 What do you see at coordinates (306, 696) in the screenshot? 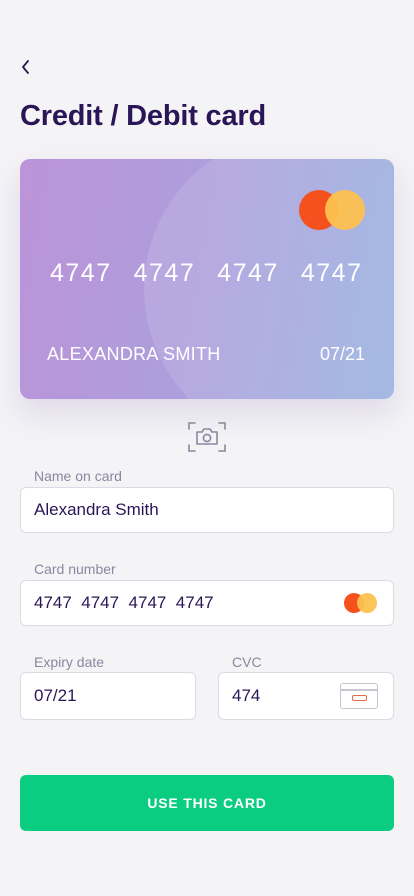
I see `cvc-field: 474` at bounding box center [306, 696].